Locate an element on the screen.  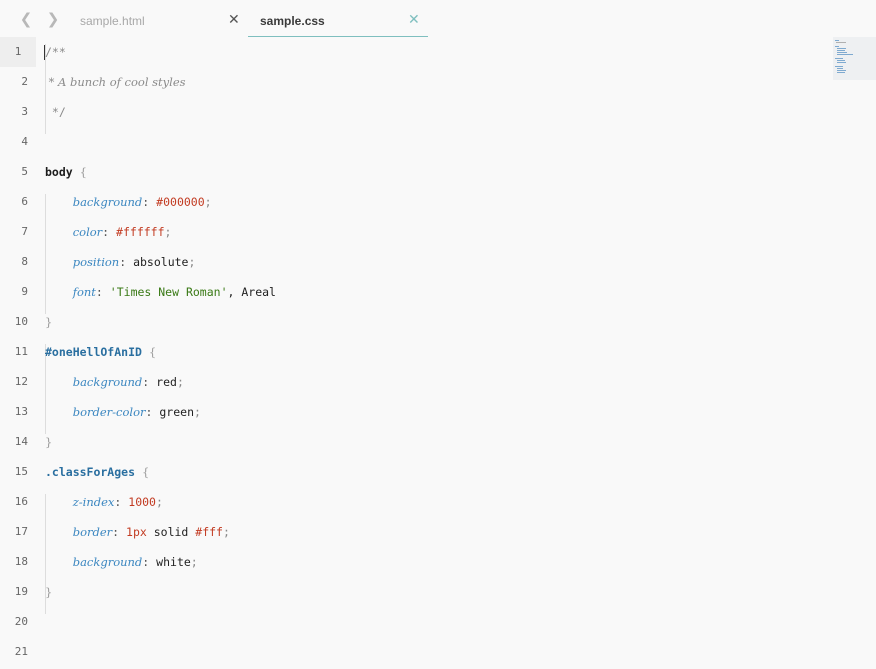
code-line: border: 1px solid #fff; is located at coordinates (137, 532).